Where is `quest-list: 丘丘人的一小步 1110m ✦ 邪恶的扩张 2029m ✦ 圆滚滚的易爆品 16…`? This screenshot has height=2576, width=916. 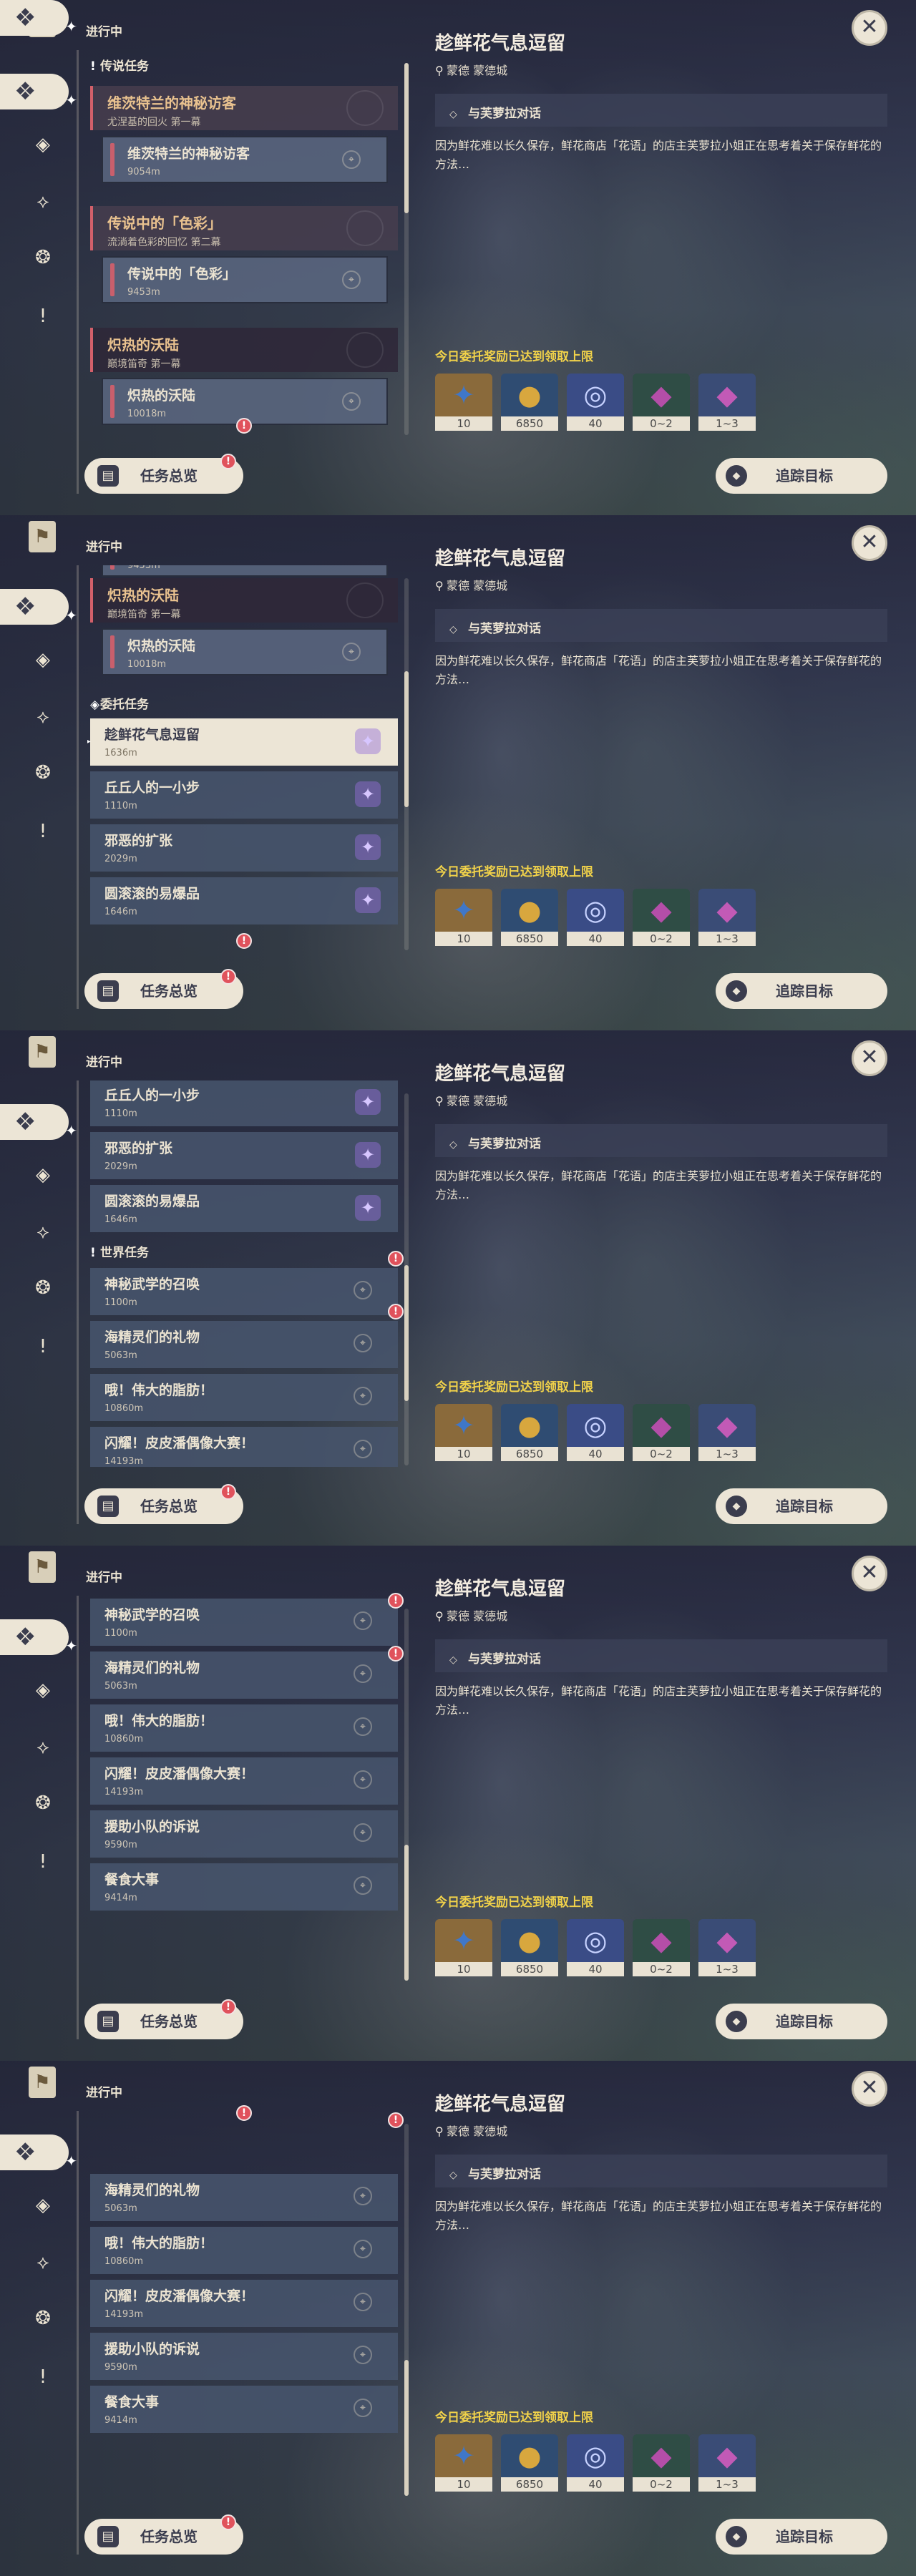 quest-list: 丘丘人的一小步 1110m ✦ 邪恶的扩张 2029m ✦ 圆滚滚的易爆品 16… is located at coordinates (244, 1273).